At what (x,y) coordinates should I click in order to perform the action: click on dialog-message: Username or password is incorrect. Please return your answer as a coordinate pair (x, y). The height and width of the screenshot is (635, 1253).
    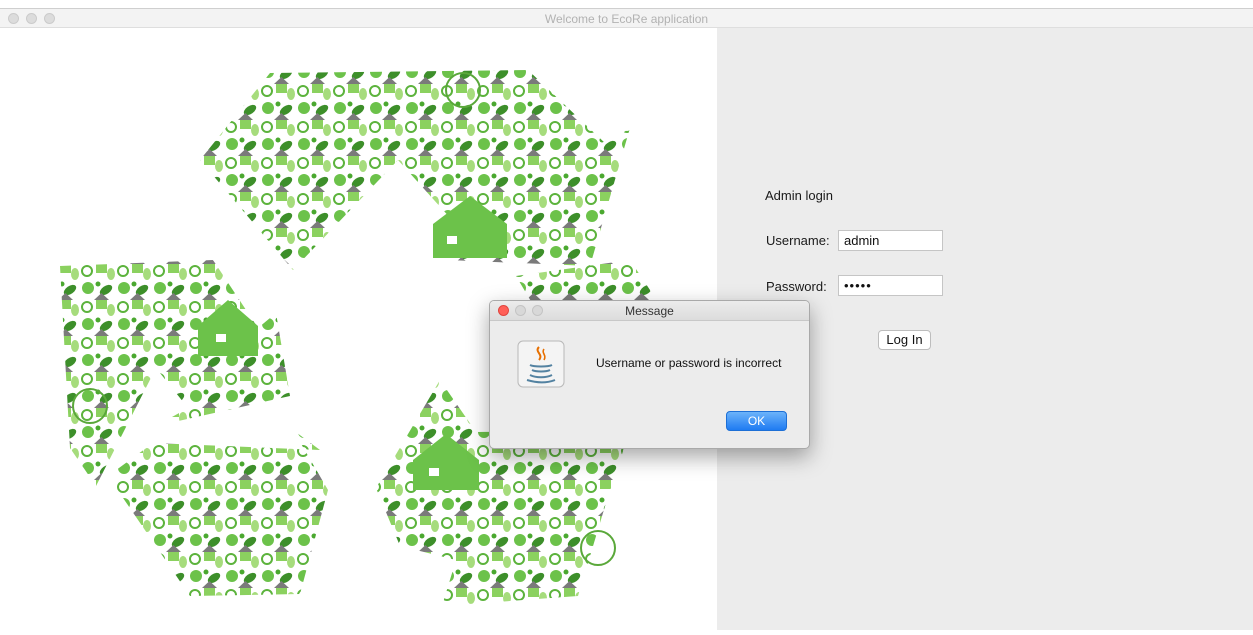
    Looking at the image, I should click on (689, 363).